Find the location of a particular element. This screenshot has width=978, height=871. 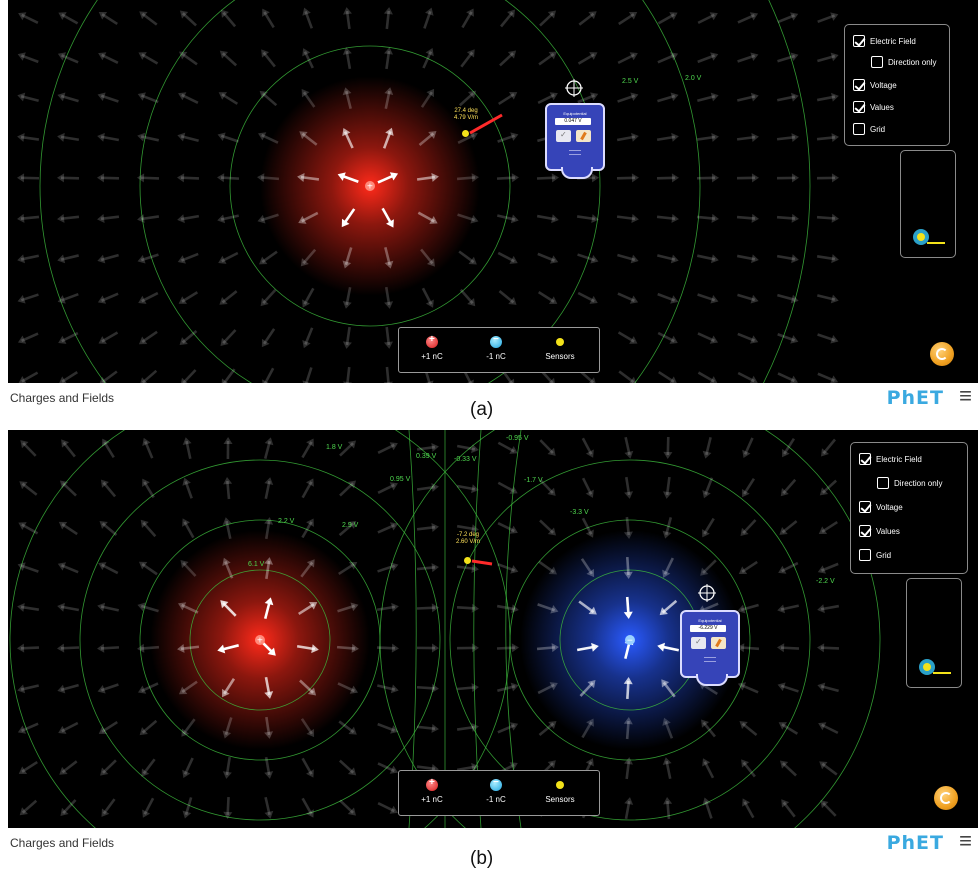

positive-charge-label: +1 nC is located at coordinates (432, 799).